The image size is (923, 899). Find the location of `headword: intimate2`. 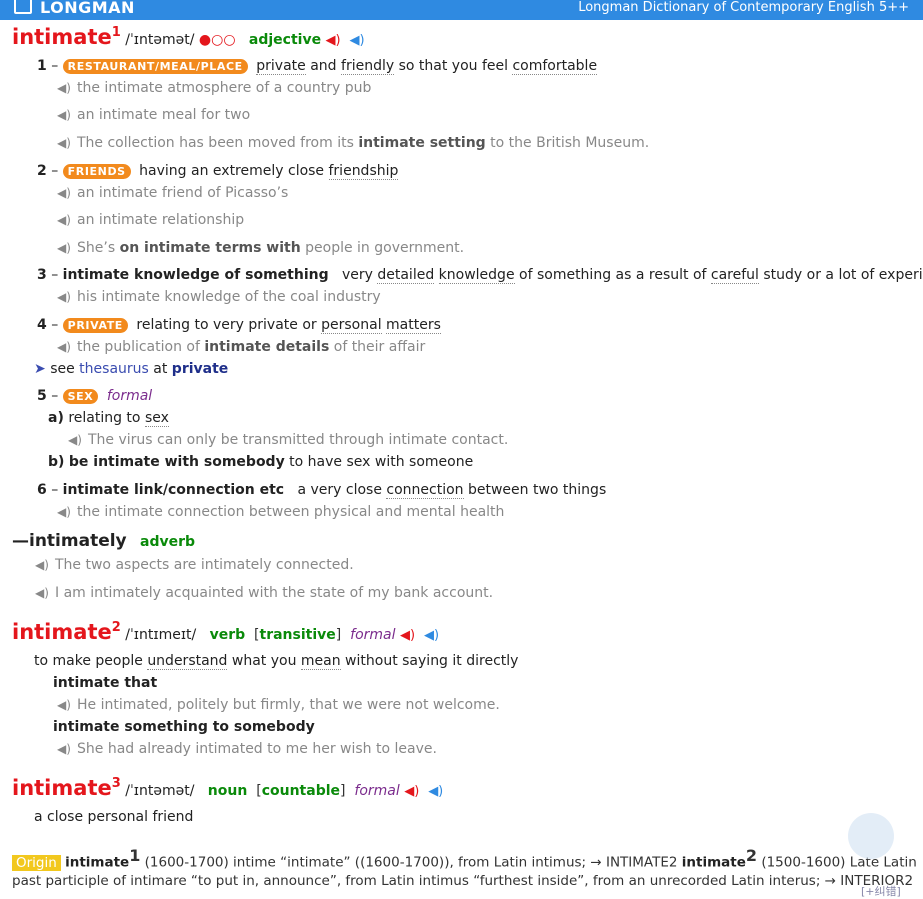

headword: intimate2 is located at coordinates (66, 632).